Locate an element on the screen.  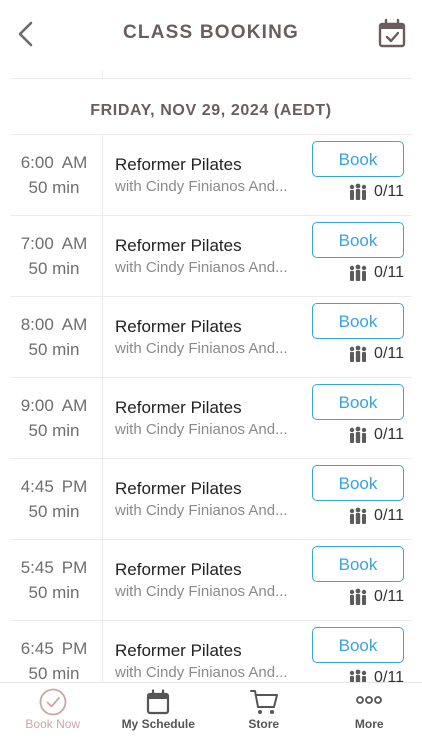
class-time: 9:00 AM is located at coordinates (54, 405).